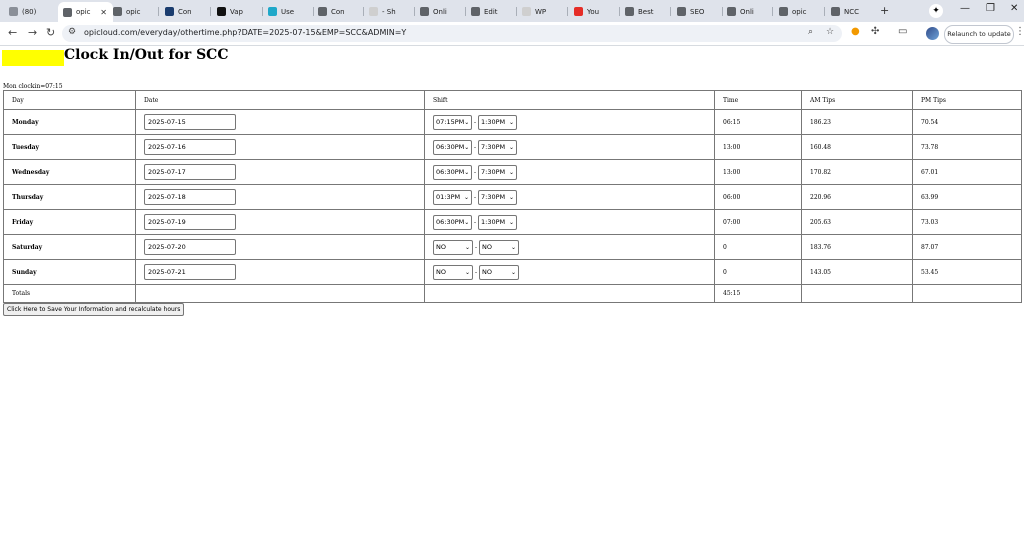 This screenshot has height=555, width=1024. I want to click on bookmark-star-icon: ☆, so click(830, 32).